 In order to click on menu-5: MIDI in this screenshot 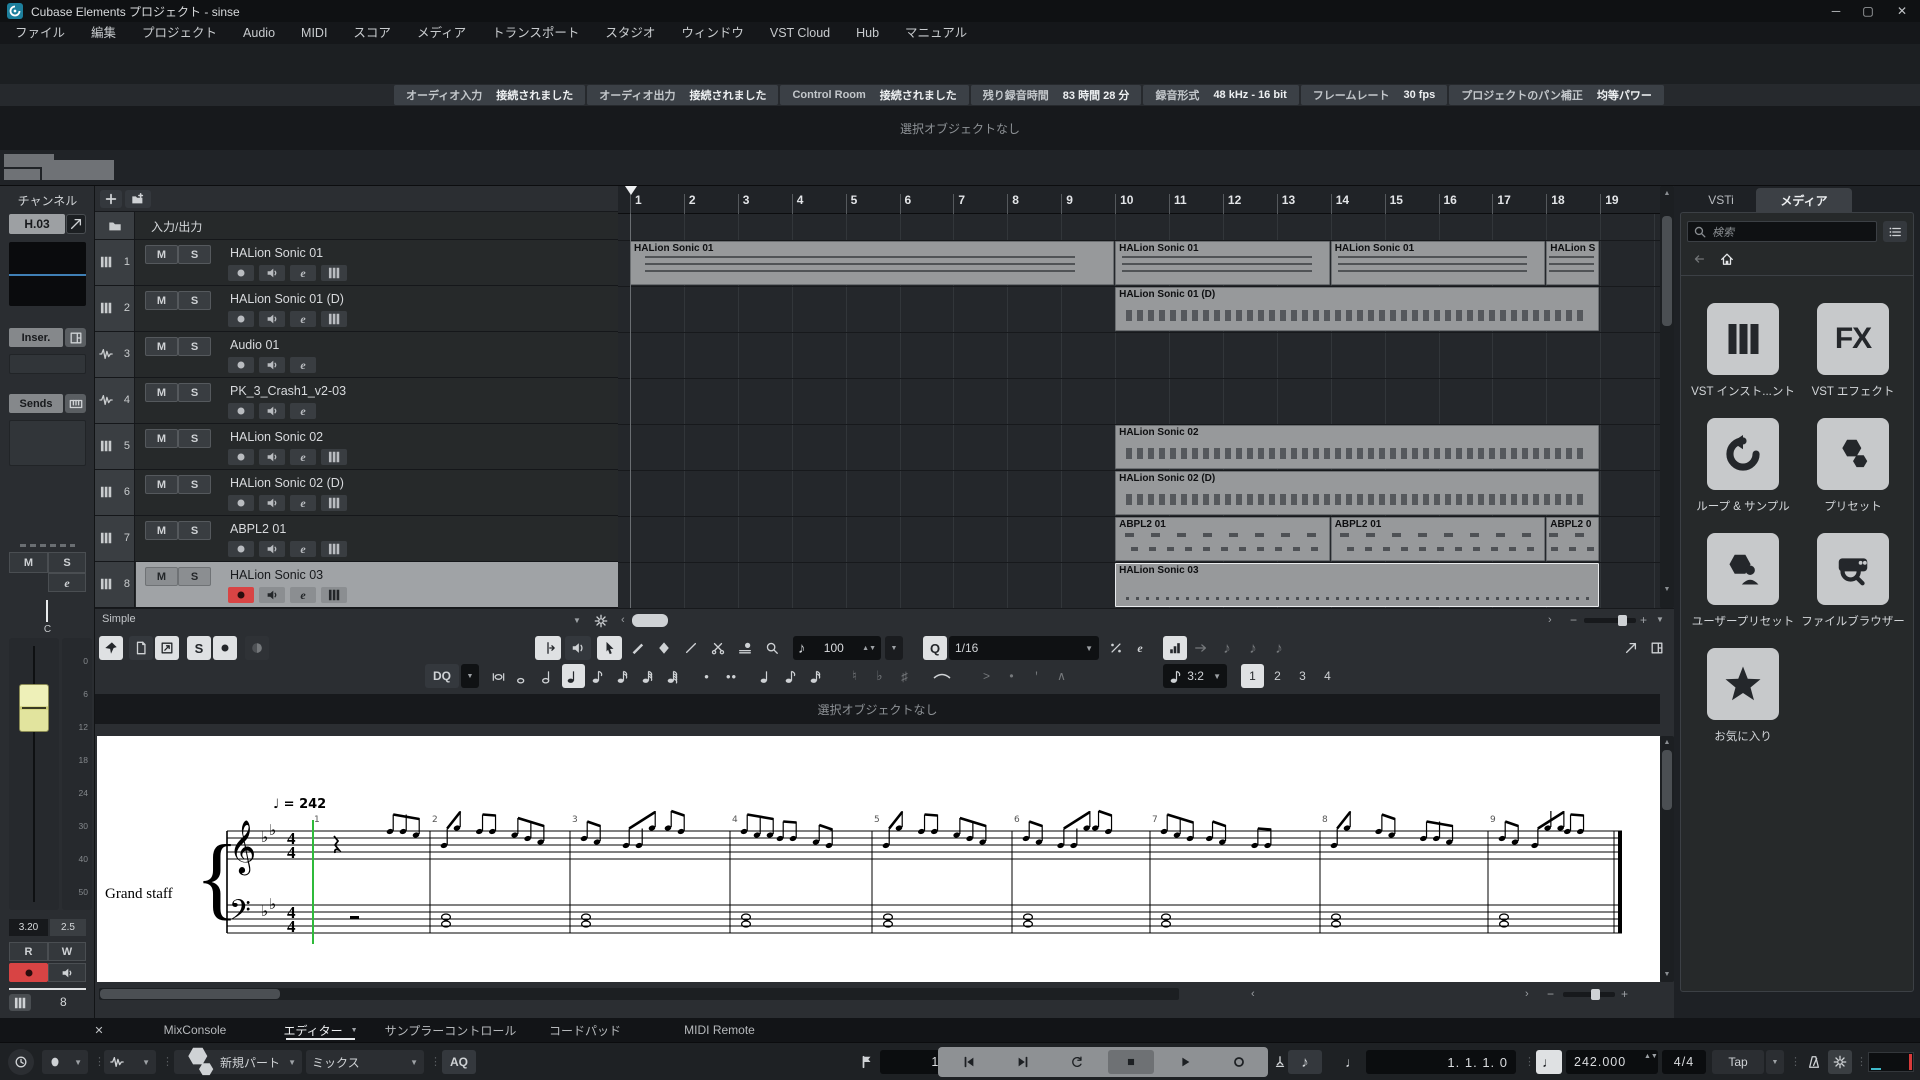, I will do `click(314, 33)`.